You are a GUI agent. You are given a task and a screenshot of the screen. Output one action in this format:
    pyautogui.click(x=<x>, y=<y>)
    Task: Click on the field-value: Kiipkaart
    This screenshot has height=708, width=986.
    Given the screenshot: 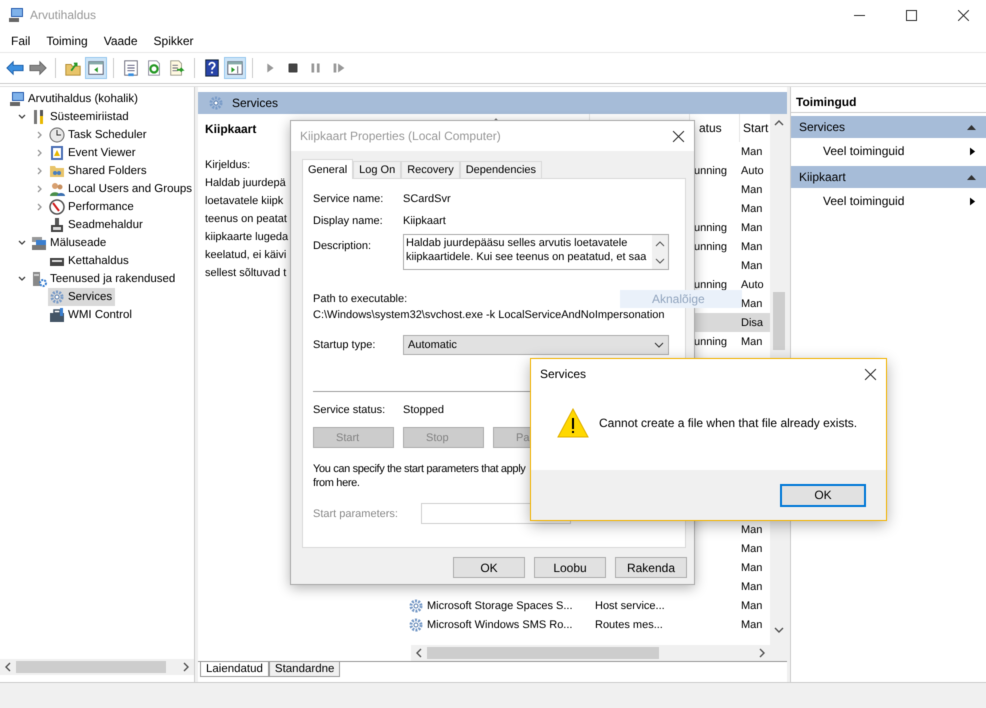 What is the action you would take?
    pyautogui.click(x=424, y=221)
    